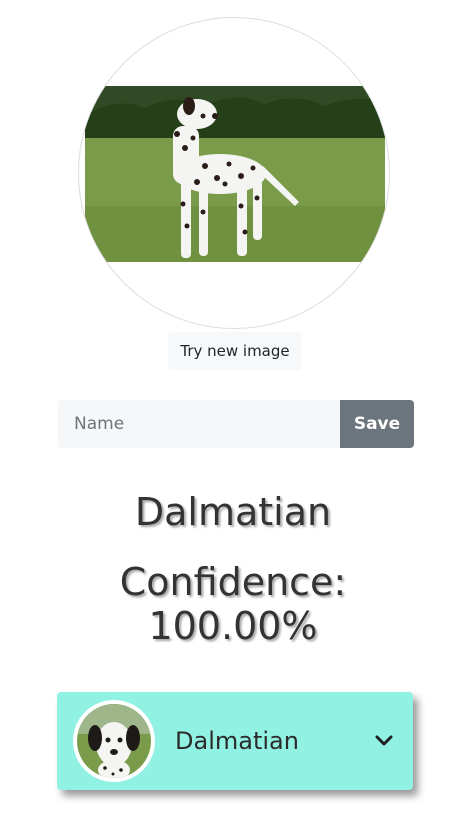 The height and width of the screenshot is (826, 466). Describe the element at coordinates (377, 424) in the screenshot. I see `save-button: Save` at that location.